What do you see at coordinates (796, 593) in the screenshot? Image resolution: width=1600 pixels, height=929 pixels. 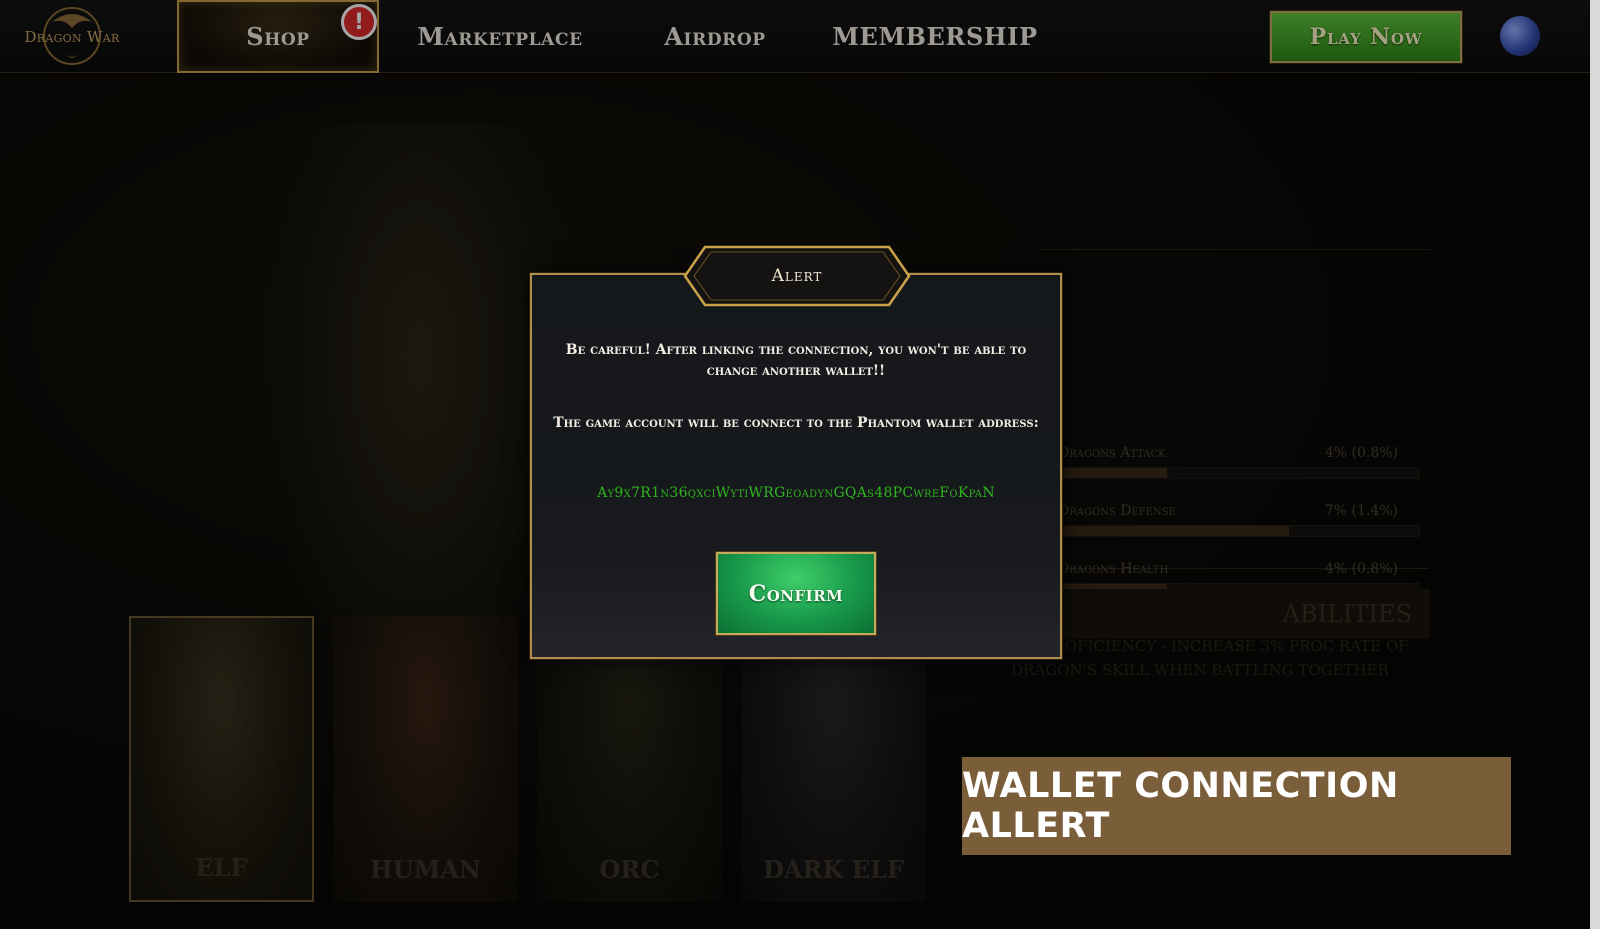 I see `confirm-button: Confirm` at bounding box center [796, 593].